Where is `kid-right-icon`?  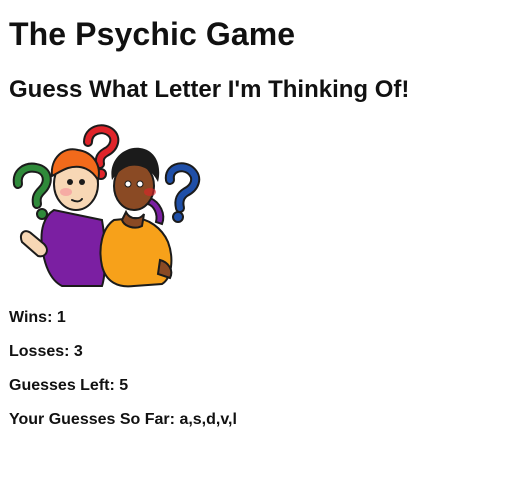 kid-right-icon is located at coordinates (136, 217).